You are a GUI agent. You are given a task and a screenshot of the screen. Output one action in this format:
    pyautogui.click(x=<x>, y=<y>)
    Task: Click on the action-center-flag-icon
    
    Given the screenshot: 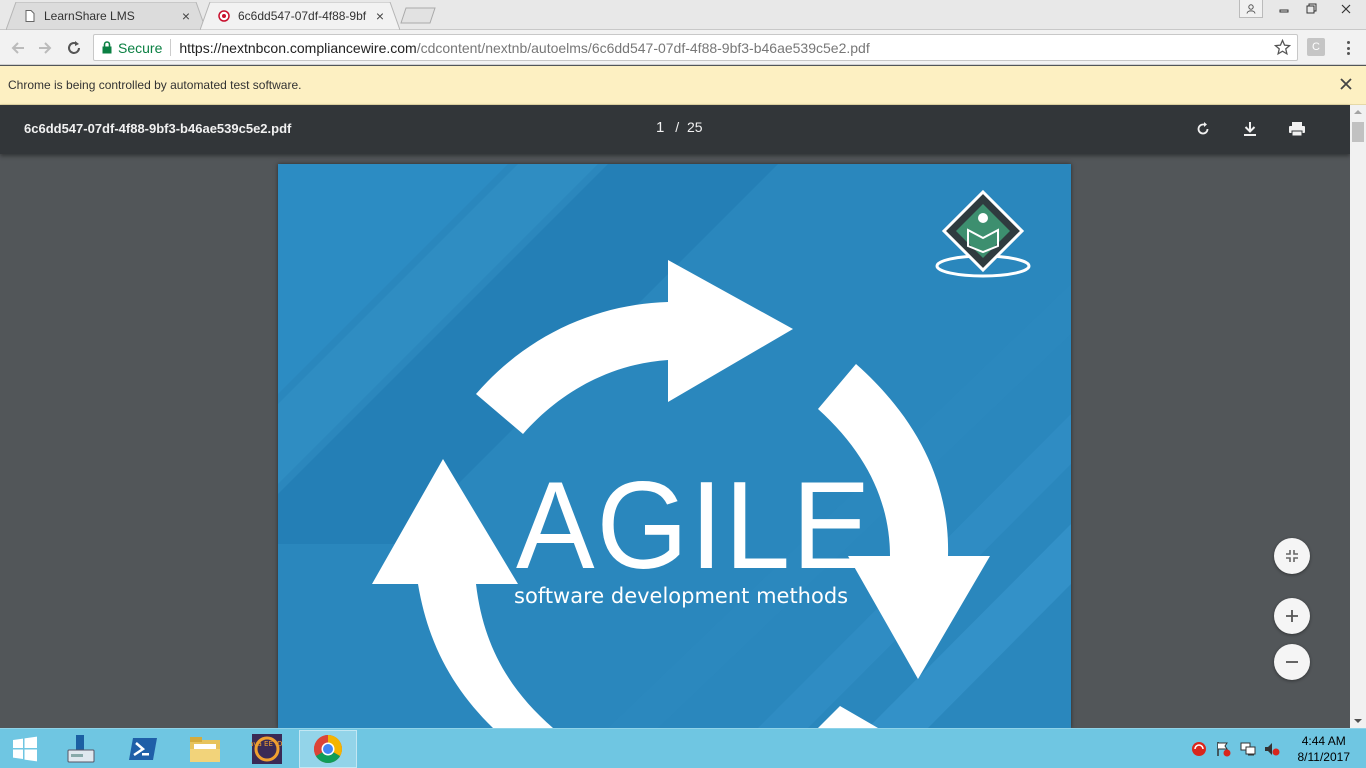 What is the action you would take?
    pyautogui.click(x=1223, y=749)
    